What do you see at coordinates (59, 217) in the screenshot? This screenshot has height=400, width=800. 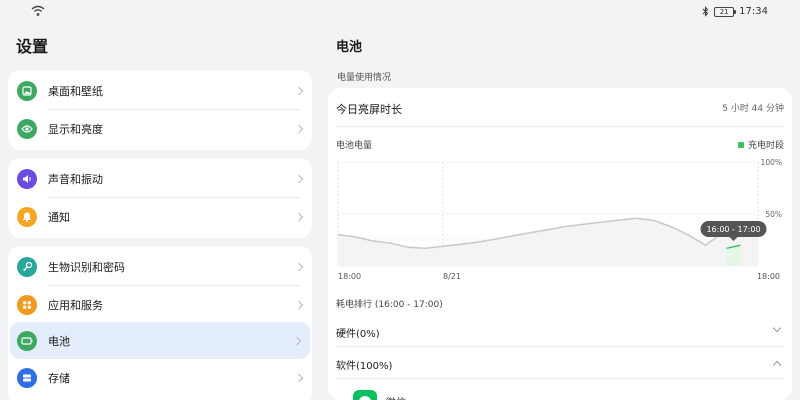 I see `sidebar-item-label: 通知` at bounding box center [59, 217].